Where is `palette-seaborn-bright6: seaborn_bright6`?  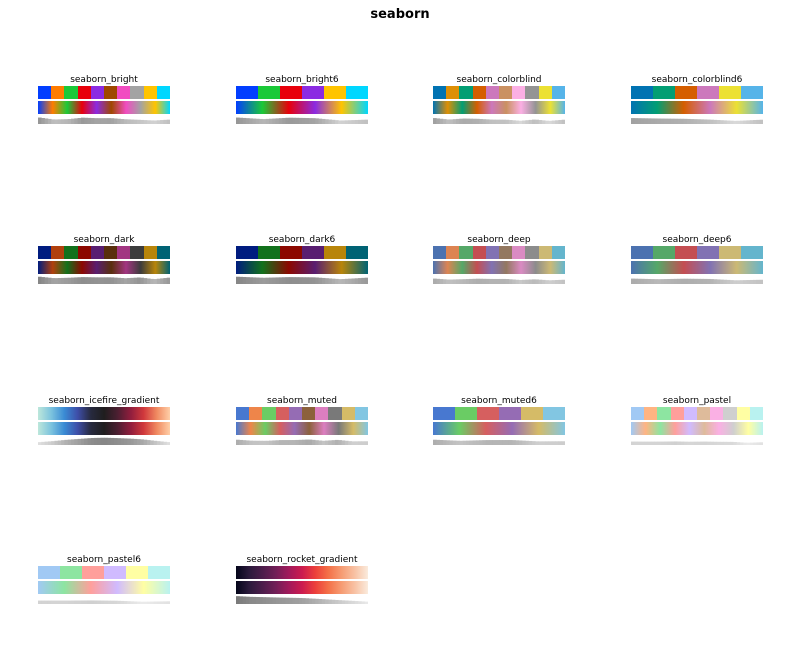
palette-seaborn-bright6: seaborn_bright6 is located at coordinates (302, 99).